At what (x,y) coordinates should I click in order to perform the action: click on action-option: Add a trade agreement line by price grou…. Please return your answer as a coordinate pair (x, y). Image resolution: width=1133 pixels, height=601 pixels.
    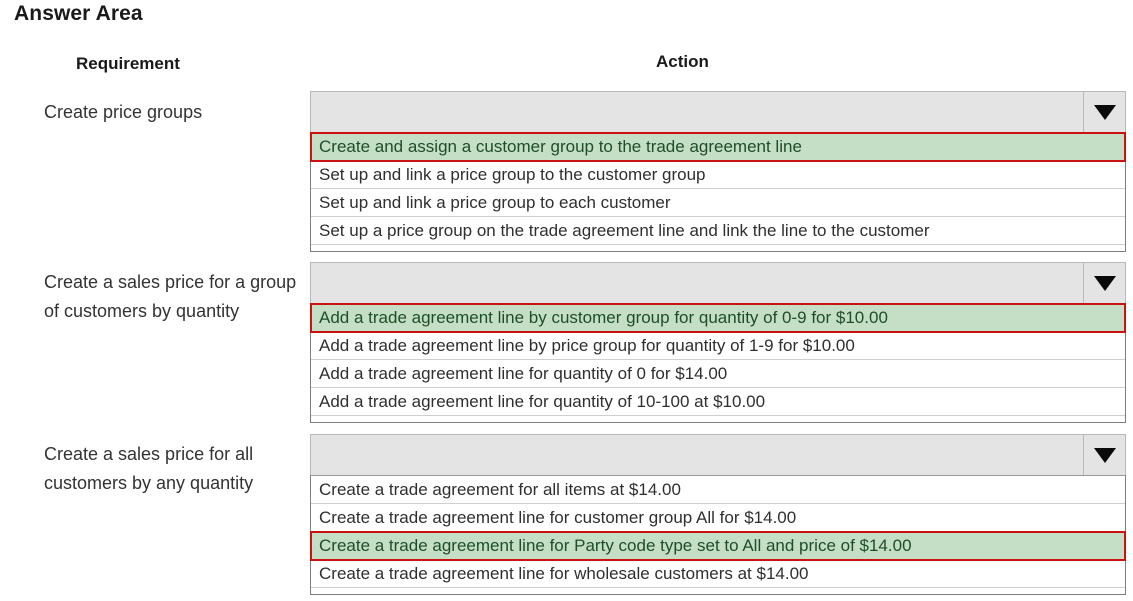
    Looking at the image, I should click on (718, 346).